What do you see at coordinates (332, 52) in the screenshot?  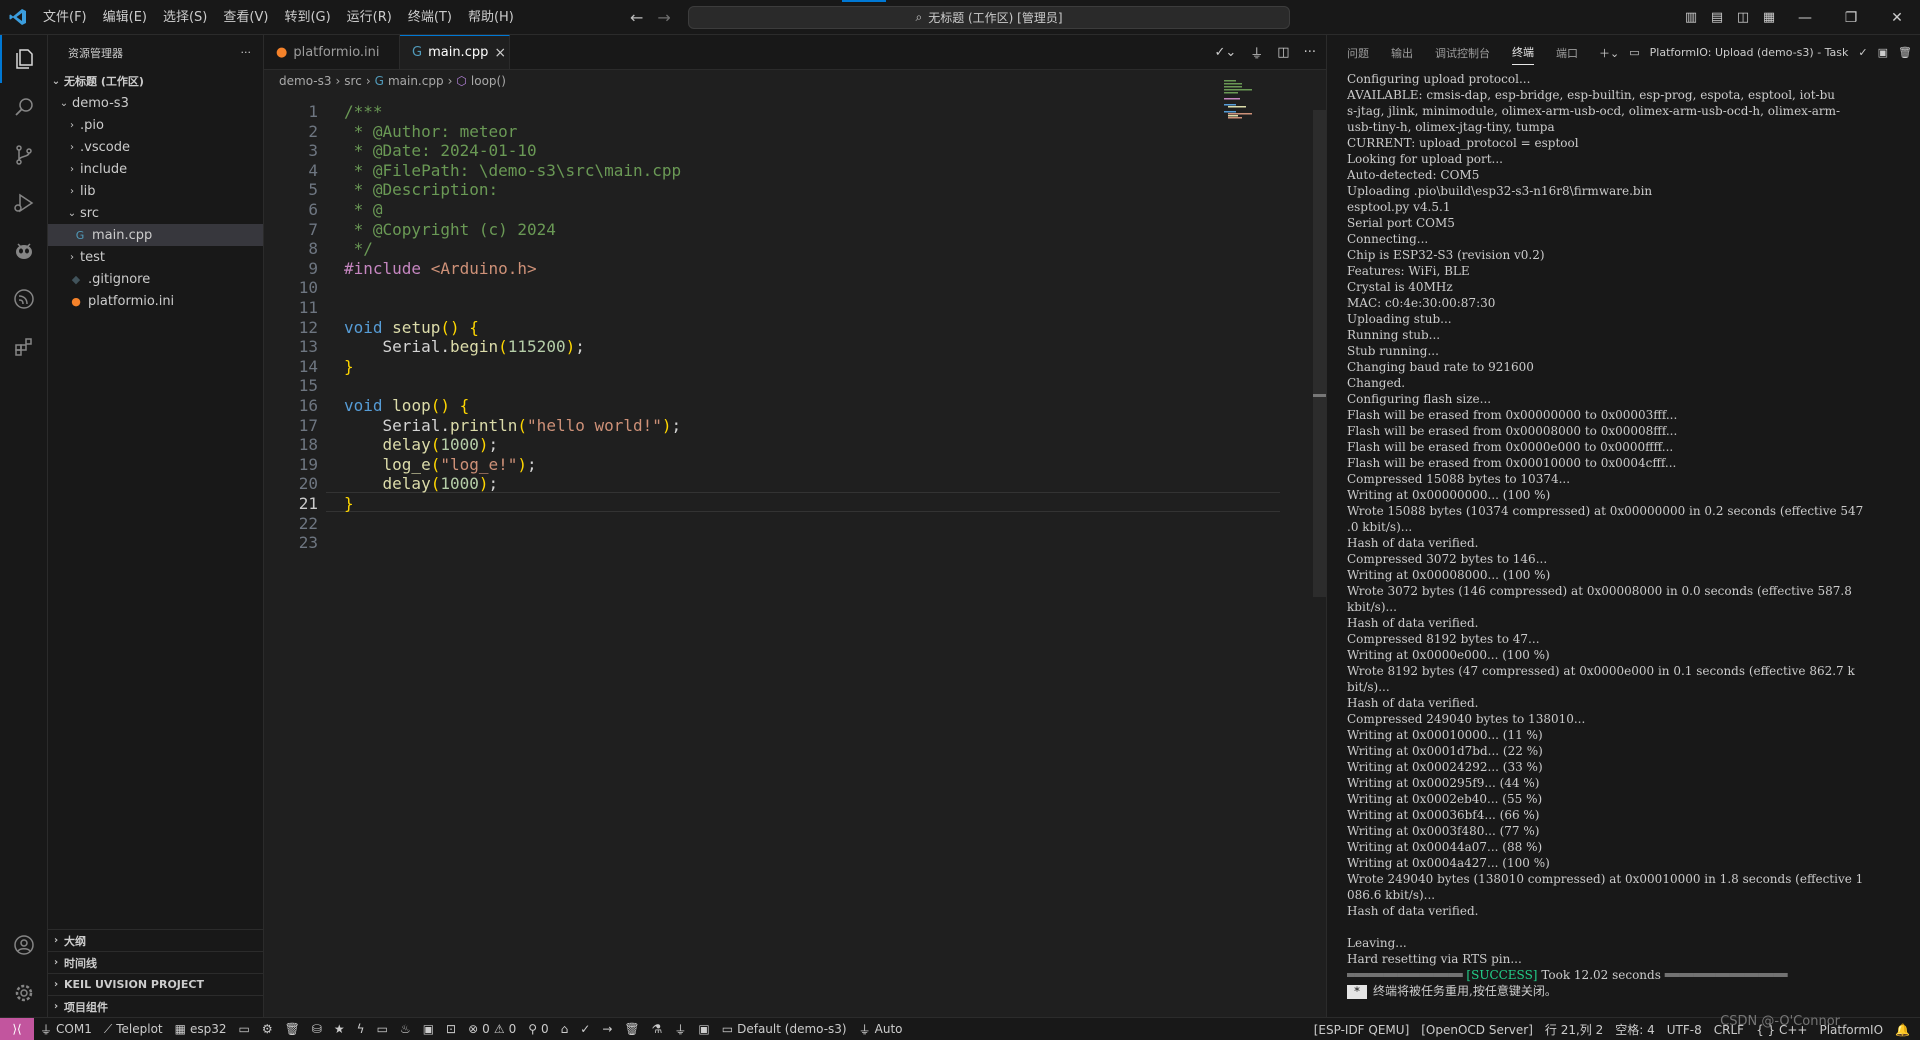 I see `tab-platformio-ini: ● platformio.ini` at bounding box center [332, 52].